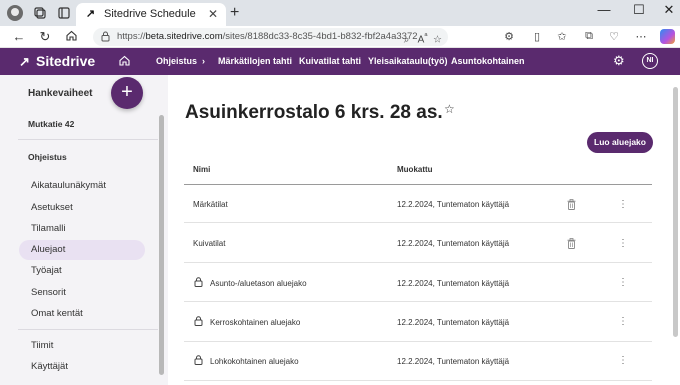 The height and width of the screenshot is (385, 680). Describe the element at coordinates (619, 61) in the screenshot. I see `gear-icon: ⚙` at that location.